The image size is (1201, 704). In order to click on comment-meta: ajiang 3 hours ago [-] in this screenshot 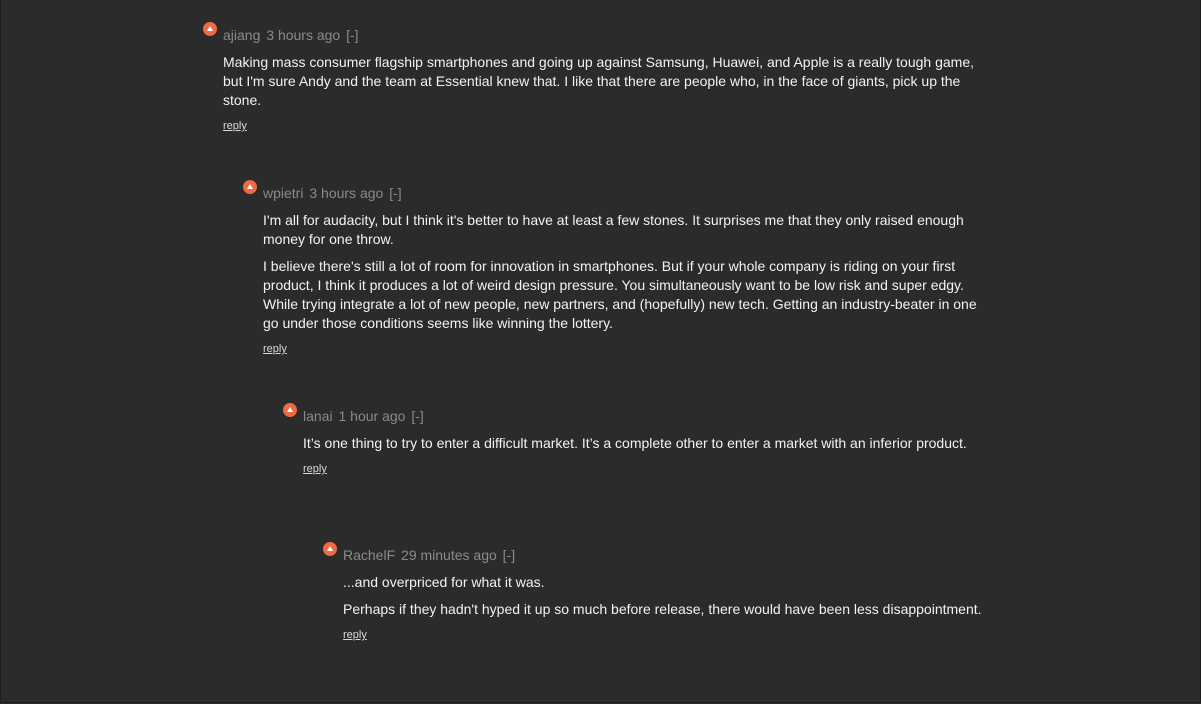, I will do `click(603, 35)`.